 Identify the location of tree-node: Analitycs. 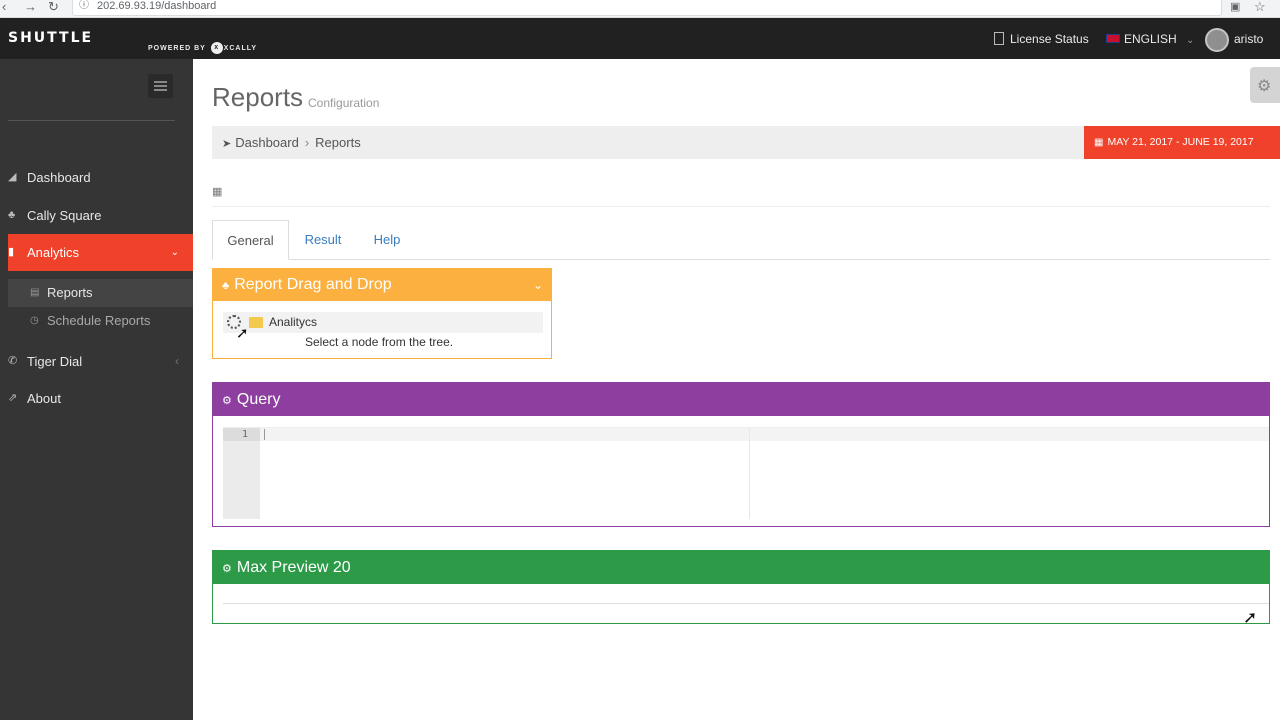
(383, 322).